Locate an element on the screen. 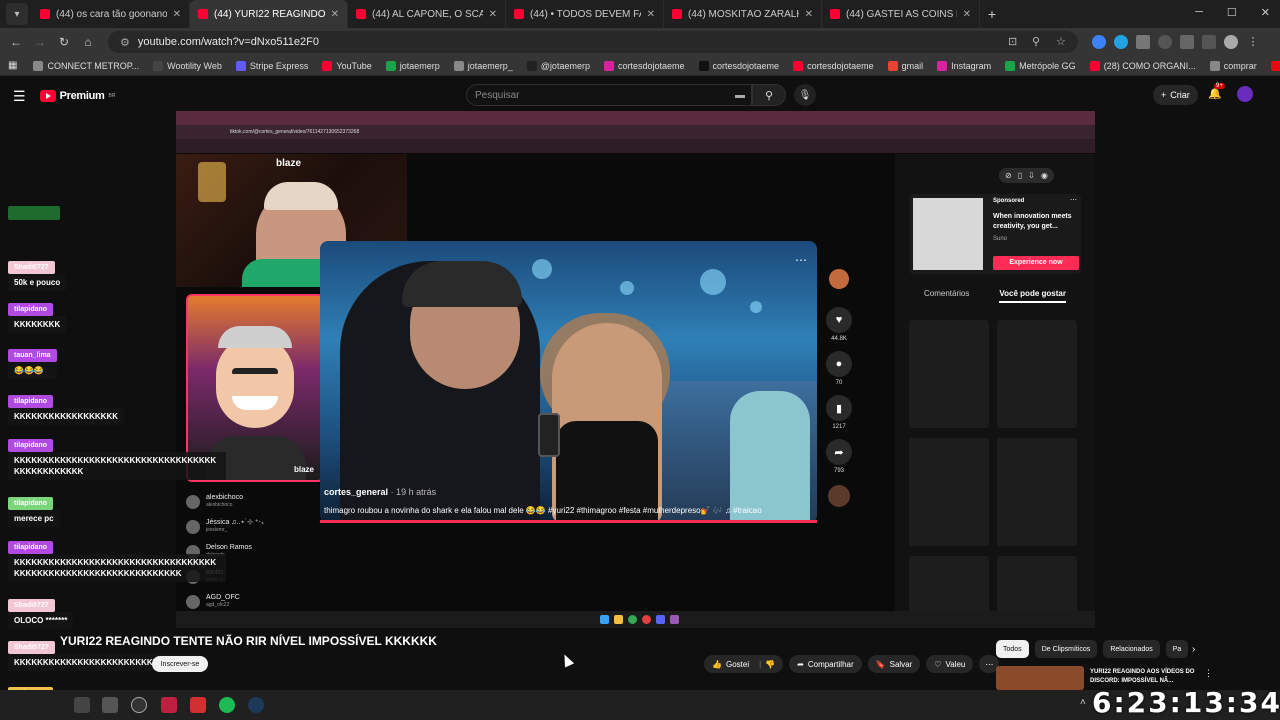 The width and height of the screenshot is (1280, 720). browser-tab: (44) YURI22 REAGINDO TE ✕ is located at coordinates (269, 14).